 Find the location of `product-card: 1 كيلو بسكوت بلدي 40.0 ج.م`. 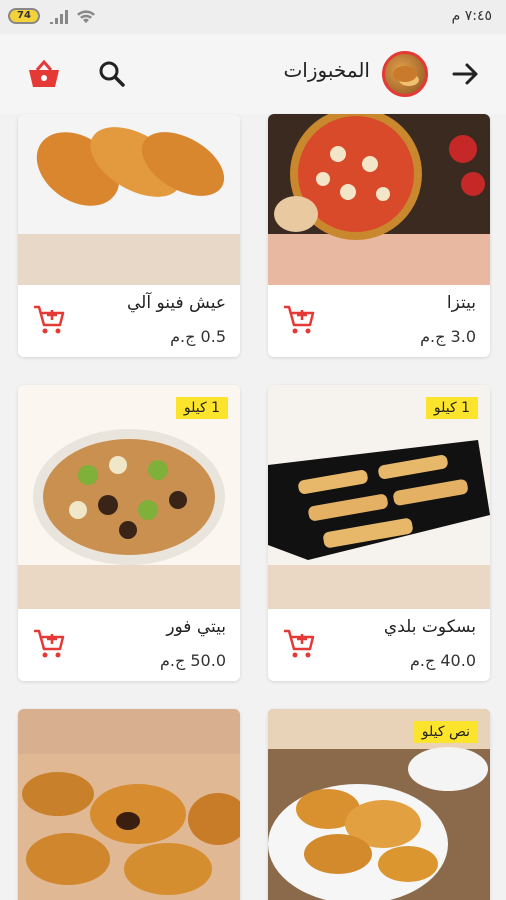

product-card: 1 كيلو بسكوت بلدي 40.0 ج.م is located at coordinates (379, 533).